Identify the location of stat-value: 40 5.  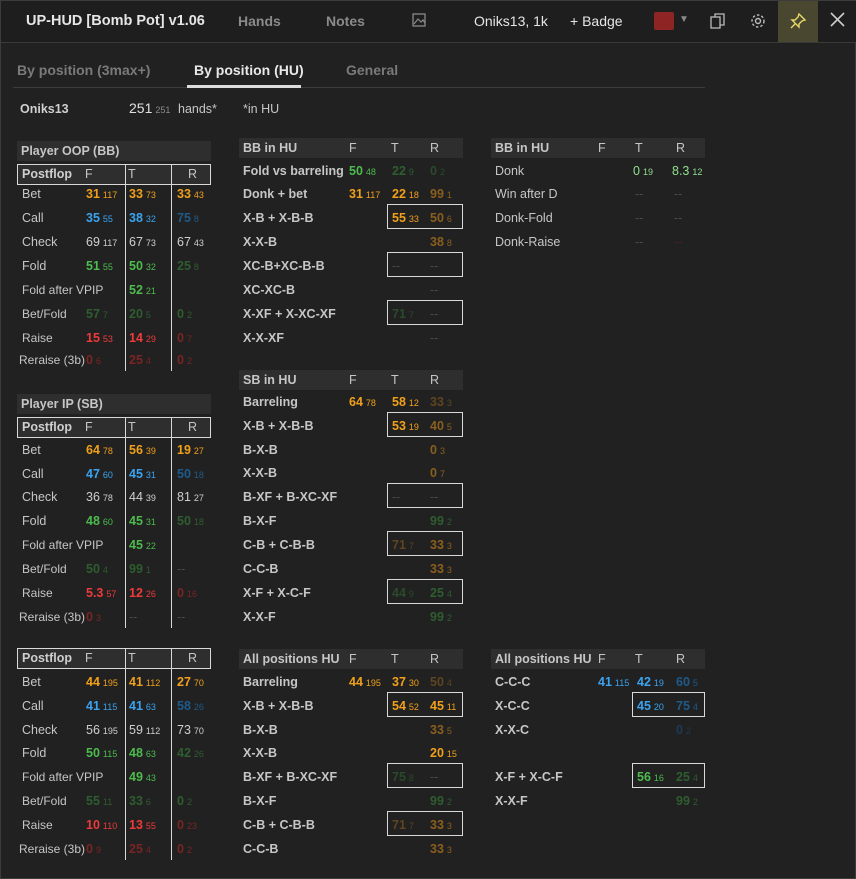
(441, 426).